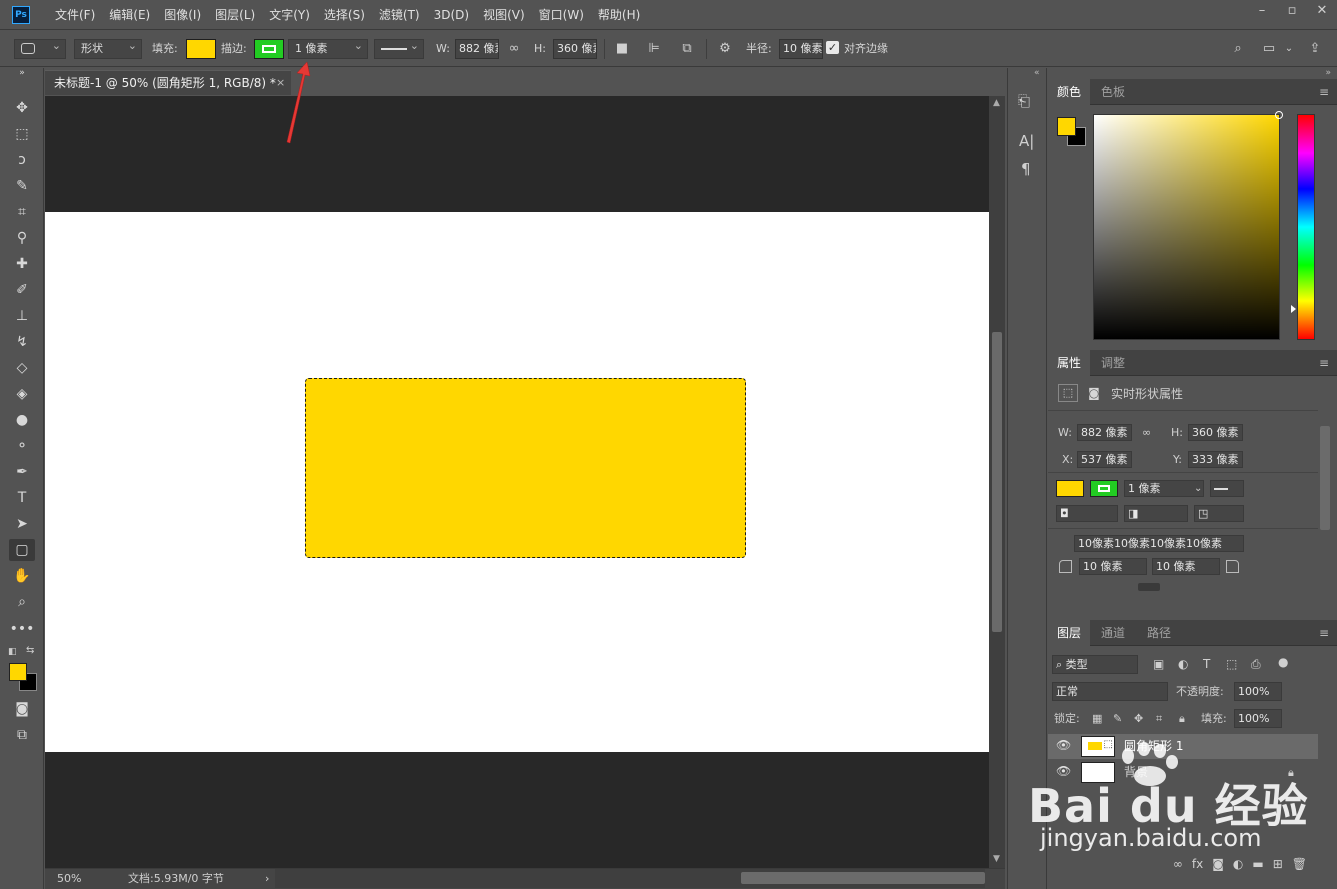 The width and height of the screenshot is (1337, 889). What do you see at coordinates (1325, 478) in the screenshot?
I see `properties-scrollbar` at bounding box center [1325, 478].